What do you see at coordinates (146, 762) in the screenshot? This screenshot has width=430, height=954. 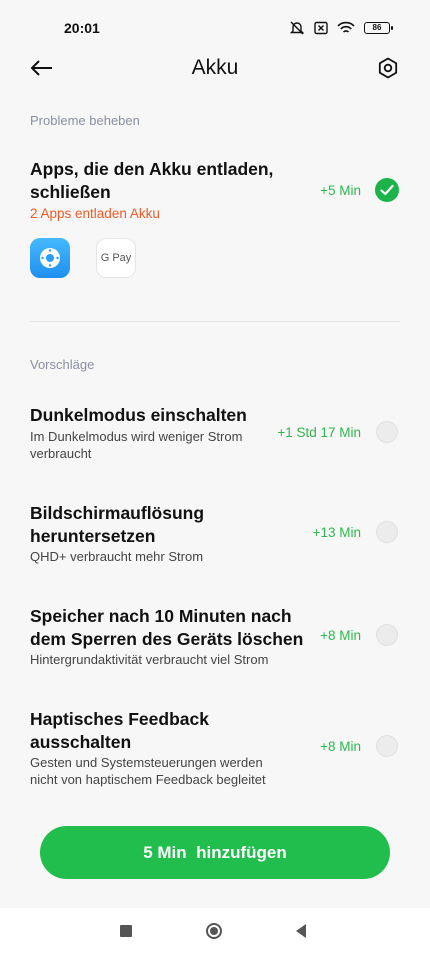 I see `suggestion-desc-line1: Gesten und Systemsteuerungen werden` at bounding box center [146, 762].